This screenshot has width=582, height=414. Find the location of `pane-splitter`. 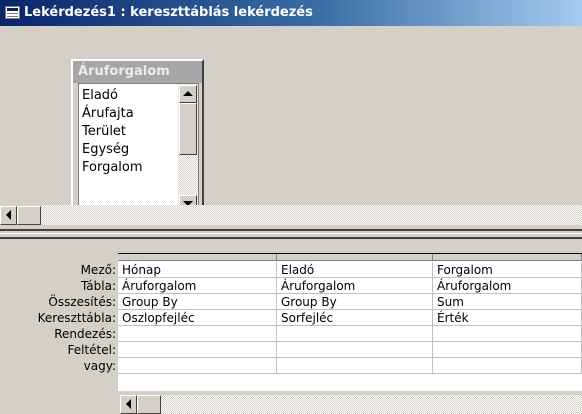

pane-splitter is located at coordinates (291, 234).